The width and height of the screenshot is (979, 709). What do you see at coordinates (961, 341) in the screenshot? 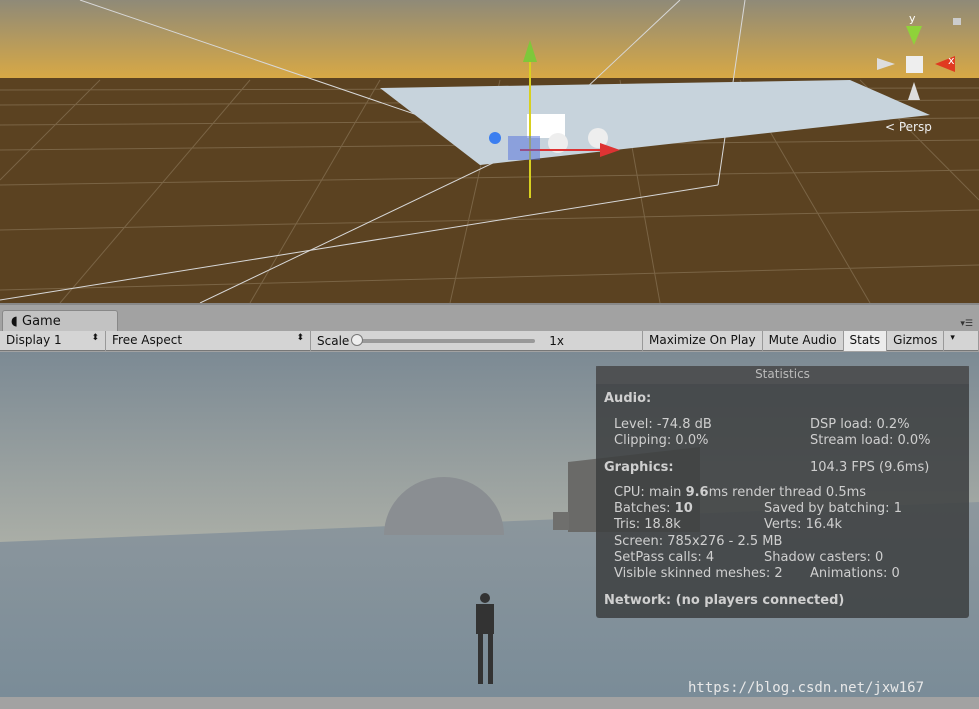
I see `gizmos-dropdown-arrow: ▾` at bounding box center [961, 341].